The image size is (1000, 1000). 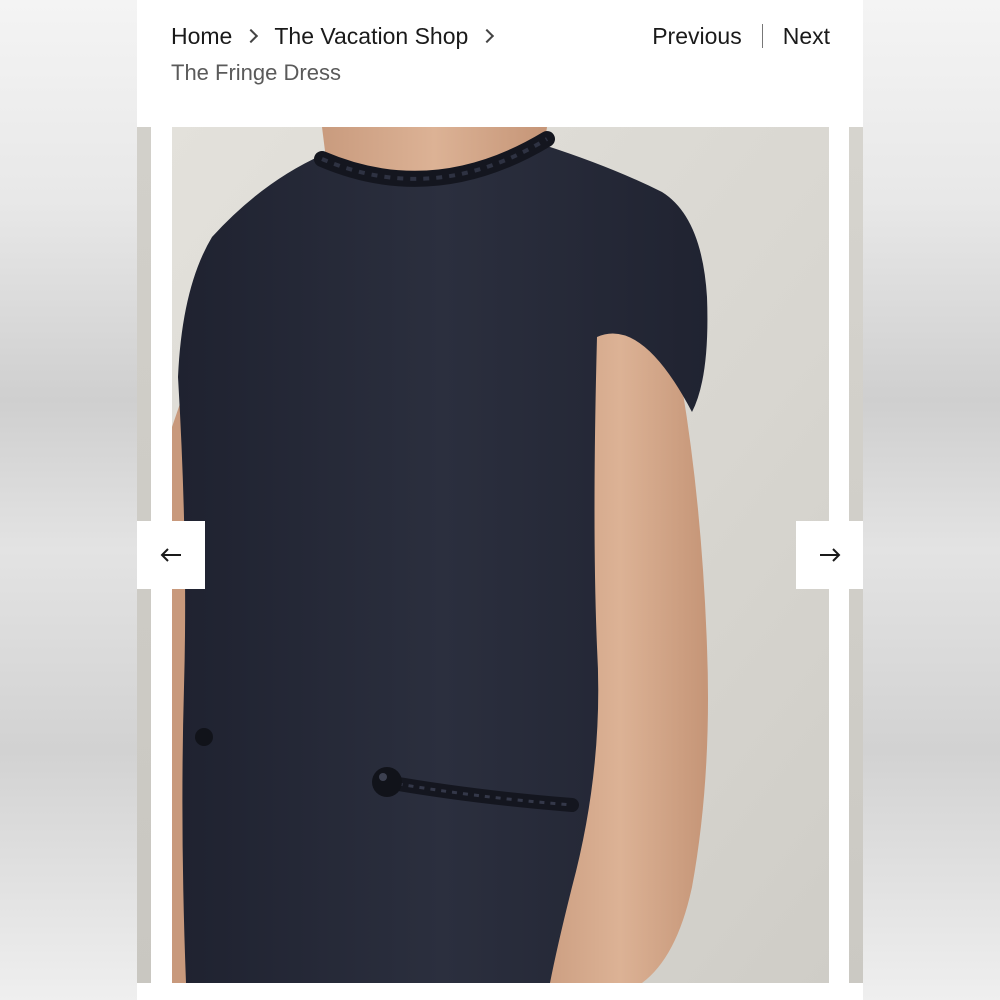 What do you see at coordinates (371, 36) in the screenshot?
I see `breadcrumb-category-link: The Vacation Shop` at bounding box center [371, 36].